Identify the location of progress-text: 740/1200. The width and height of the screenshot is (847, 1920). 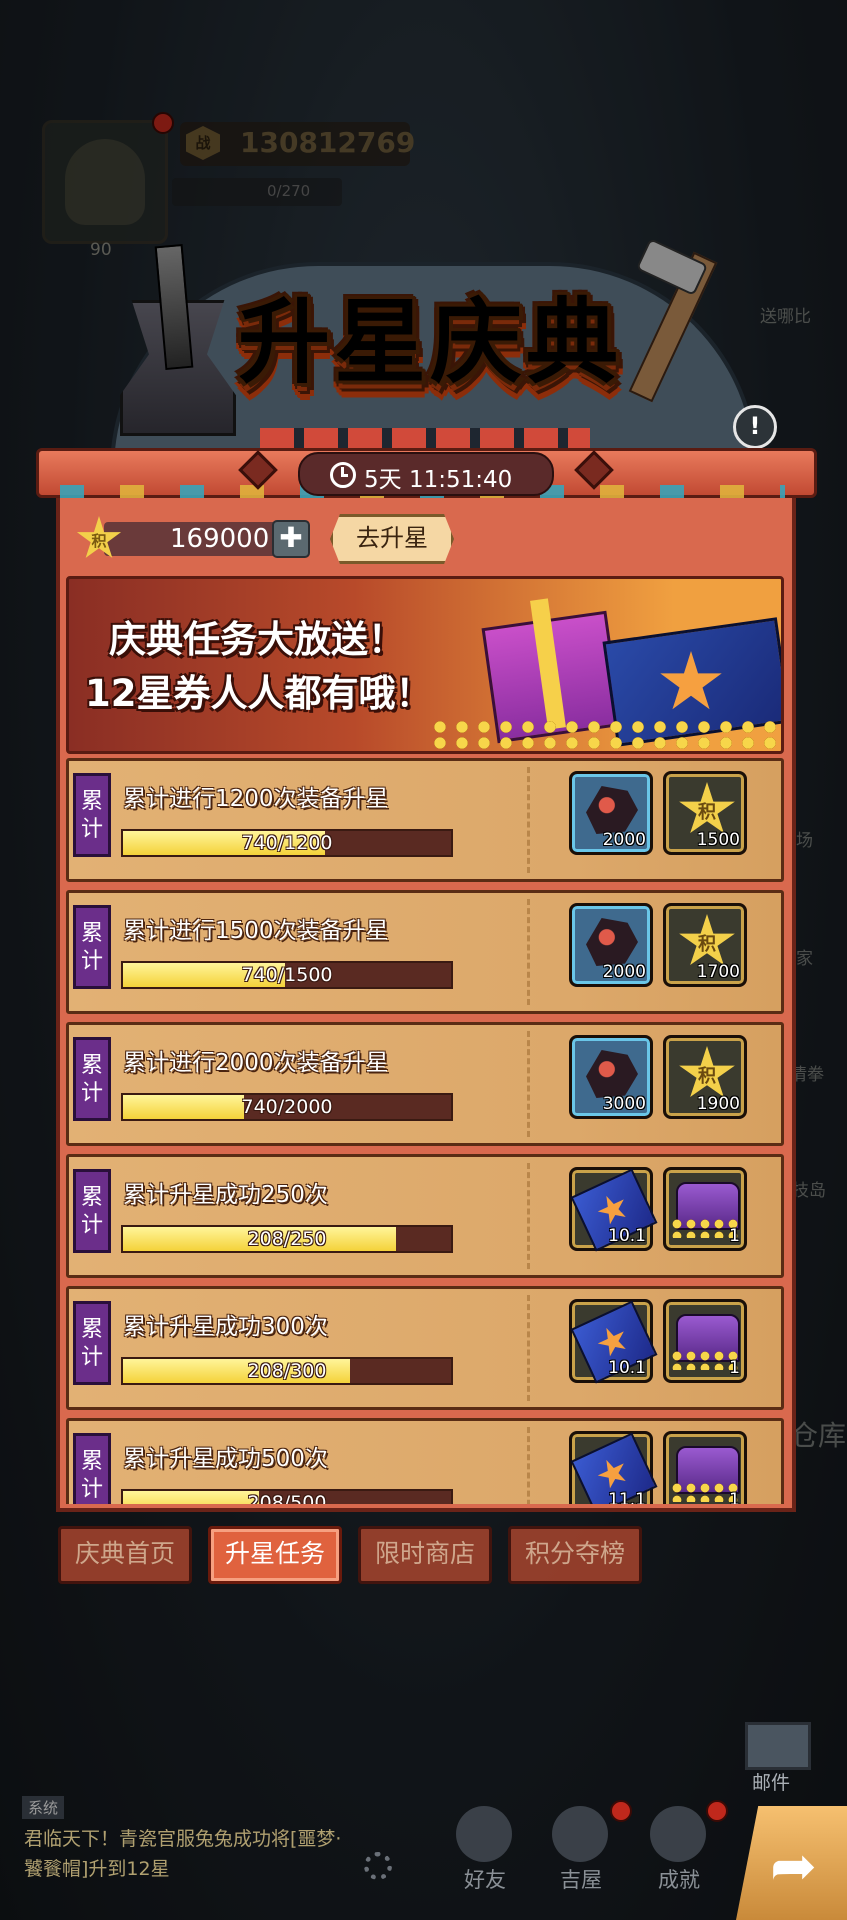
(287, 843).